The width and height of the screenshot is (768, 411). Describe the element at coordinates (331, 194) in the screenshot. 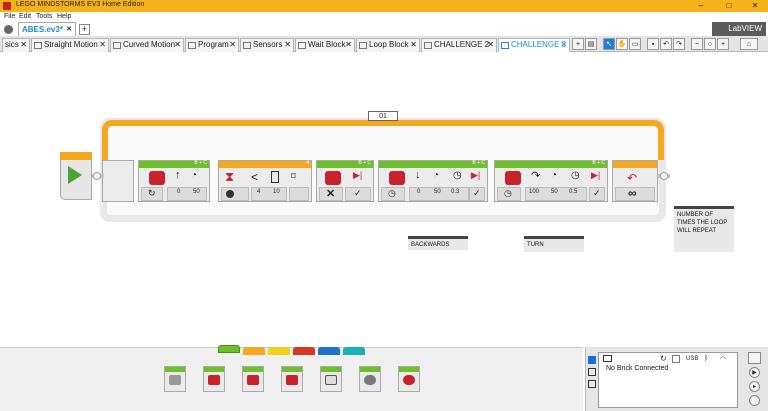

I see `mode-selector: ✕` at that location.